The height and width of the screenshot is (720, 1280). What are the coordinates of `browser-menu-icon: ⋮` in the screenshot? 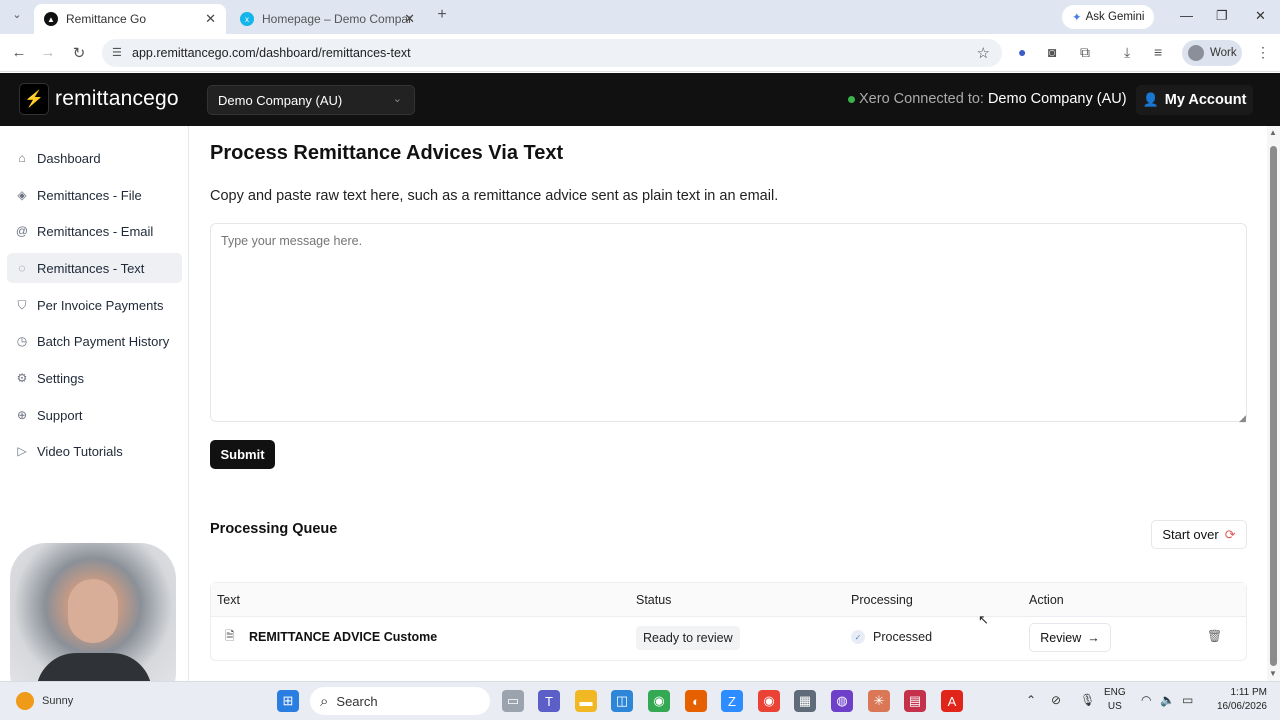 It's located at (1263, 52).